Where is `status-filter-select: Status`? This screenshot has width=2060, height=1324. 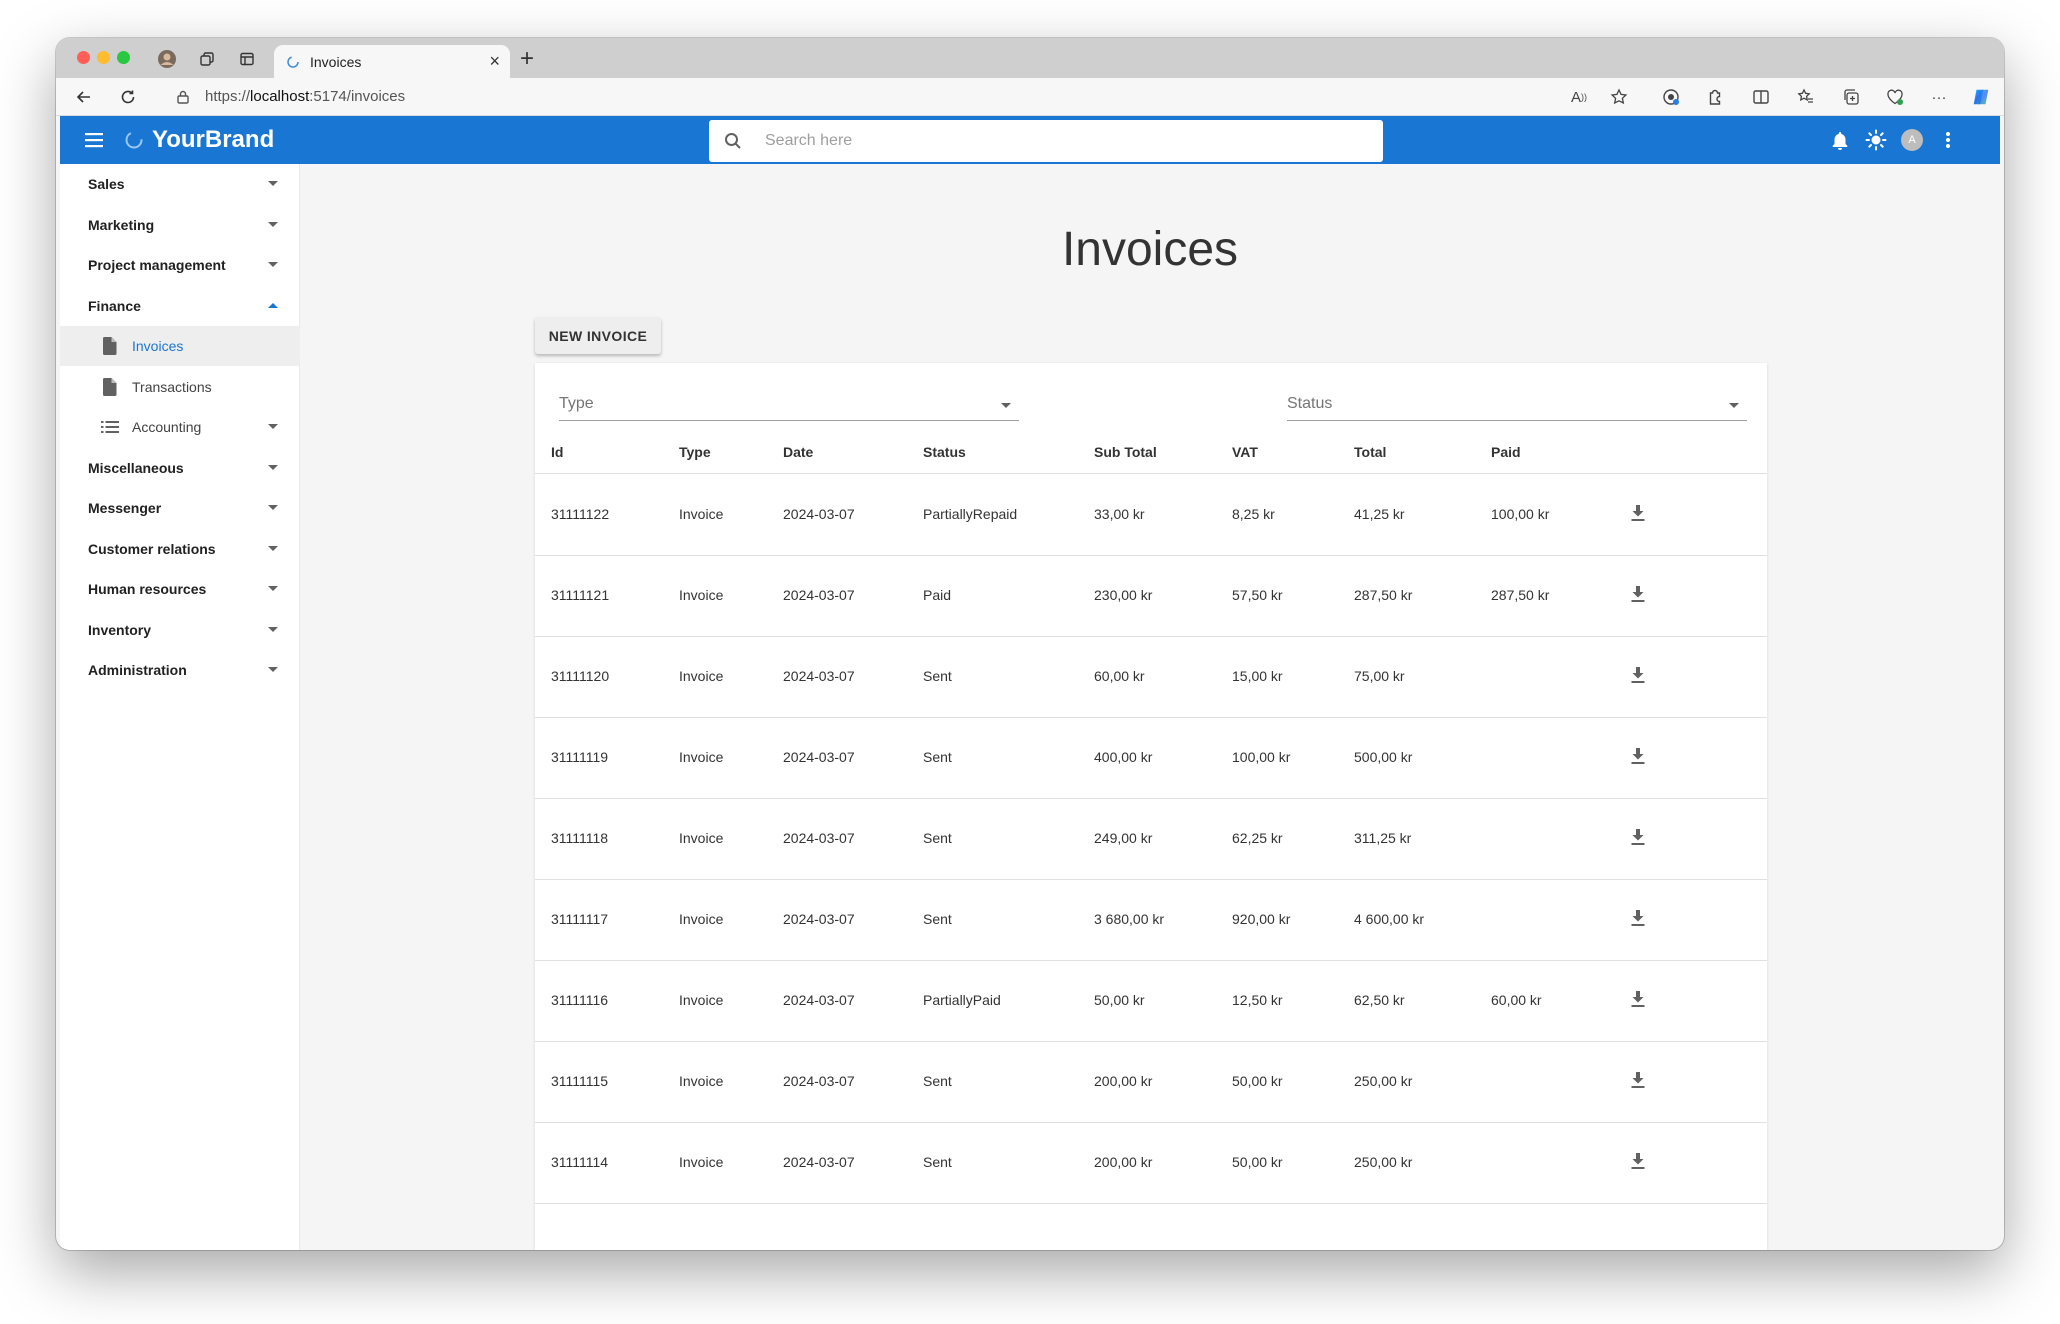 status-filter-select: Status is located at coordinates (1517, 405).